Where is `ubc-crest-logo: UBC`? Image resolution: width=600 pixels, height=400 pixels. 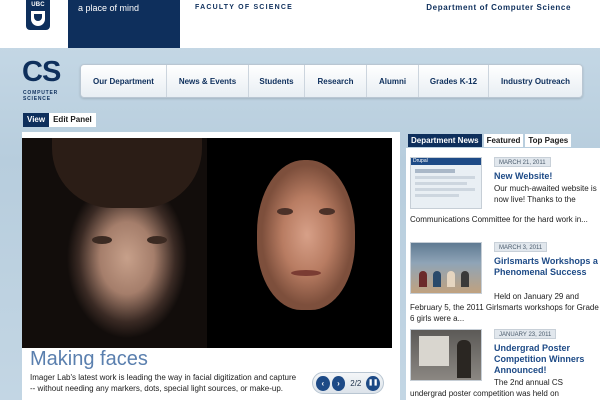 ubc-crest-logo: UBC is located at coordinates (38, 15).